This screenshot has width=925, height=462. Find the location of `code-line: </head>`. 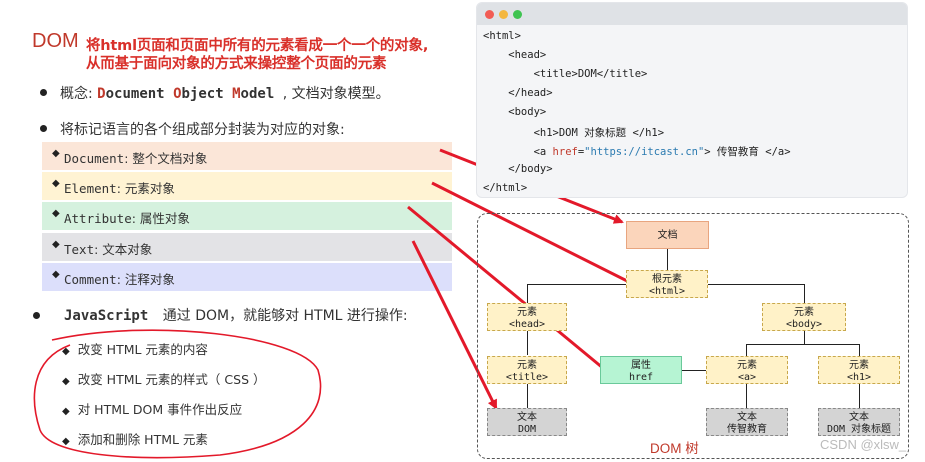

code-line: </head> is located at coordinates (518, 93).